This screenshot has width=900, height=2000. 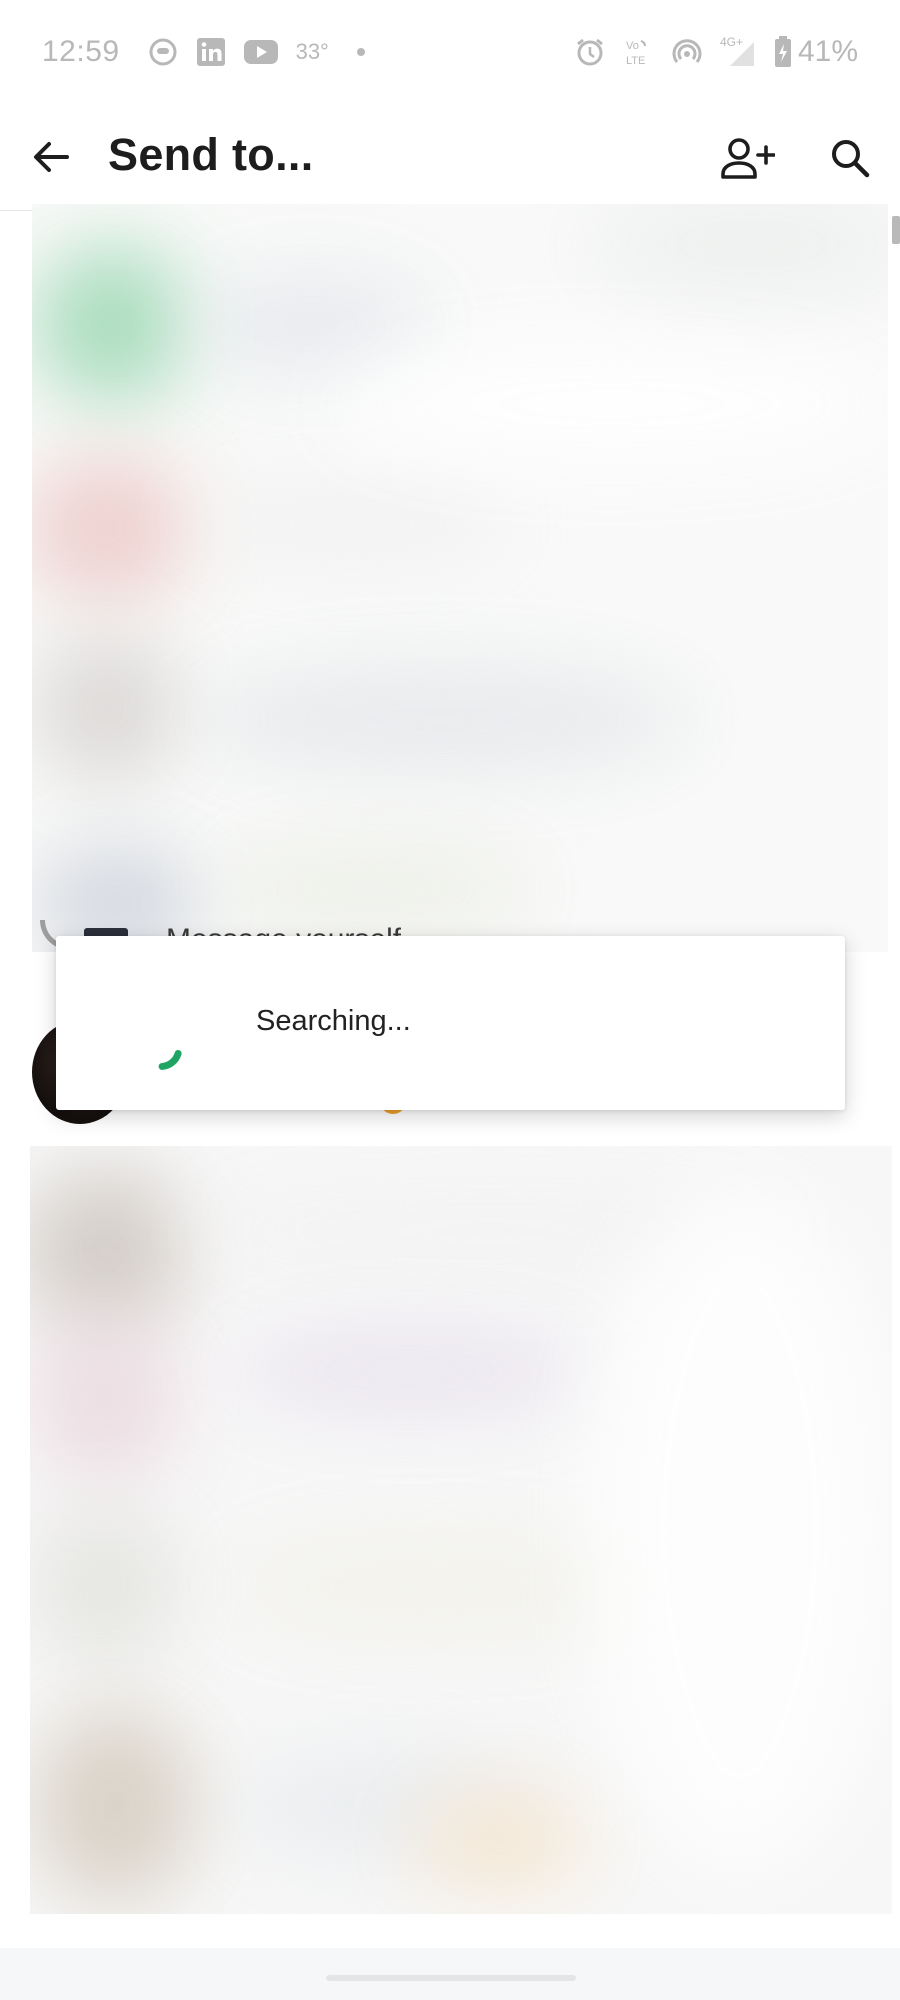 What do you see at coordinates (827, 51) in the screenshot?
I see `battery-percentage: 41%` at bounding box center [827, 51].